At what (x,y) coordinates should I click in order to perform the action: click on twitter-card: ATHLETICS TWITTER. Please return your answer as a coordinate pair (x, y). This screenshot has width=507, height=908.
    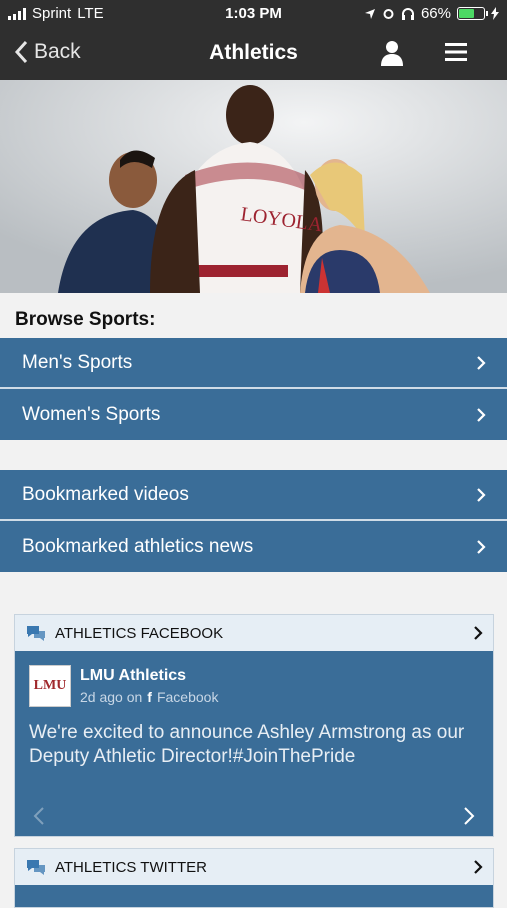
    Looking at the image, I should click on (254, 878).